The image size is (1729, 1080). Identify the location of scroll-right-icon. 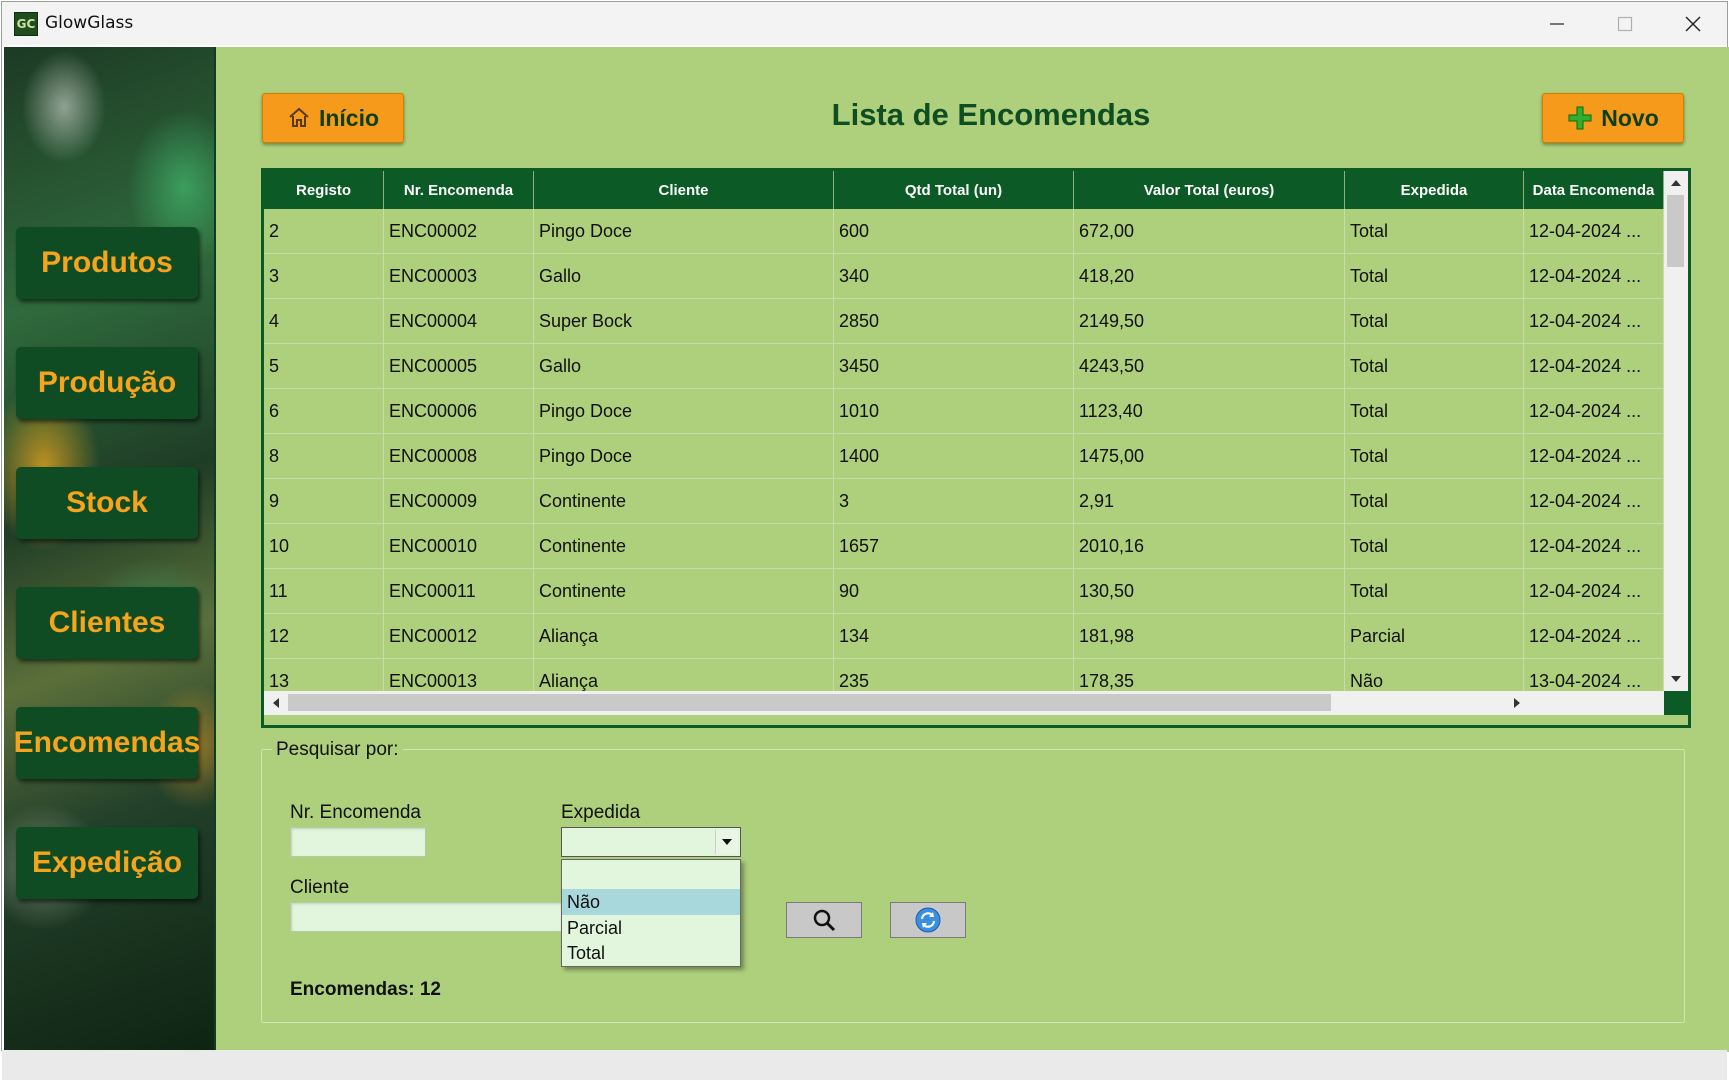
(1517, 703).